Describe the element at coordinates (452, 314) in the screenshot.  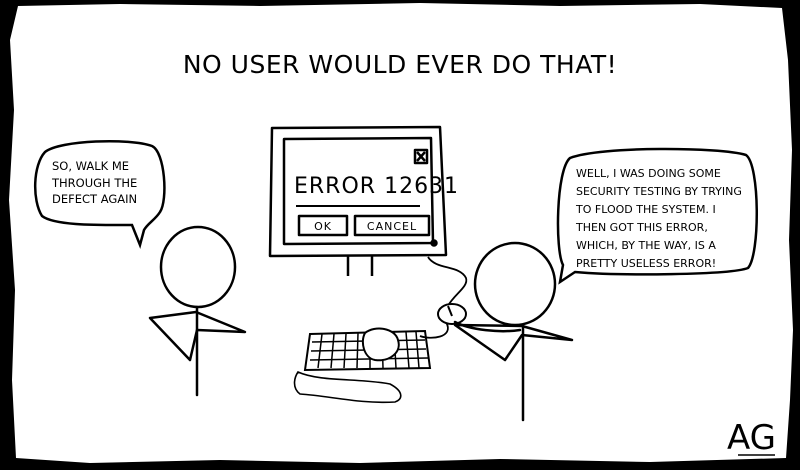
I see `mouse-icon` at that location.